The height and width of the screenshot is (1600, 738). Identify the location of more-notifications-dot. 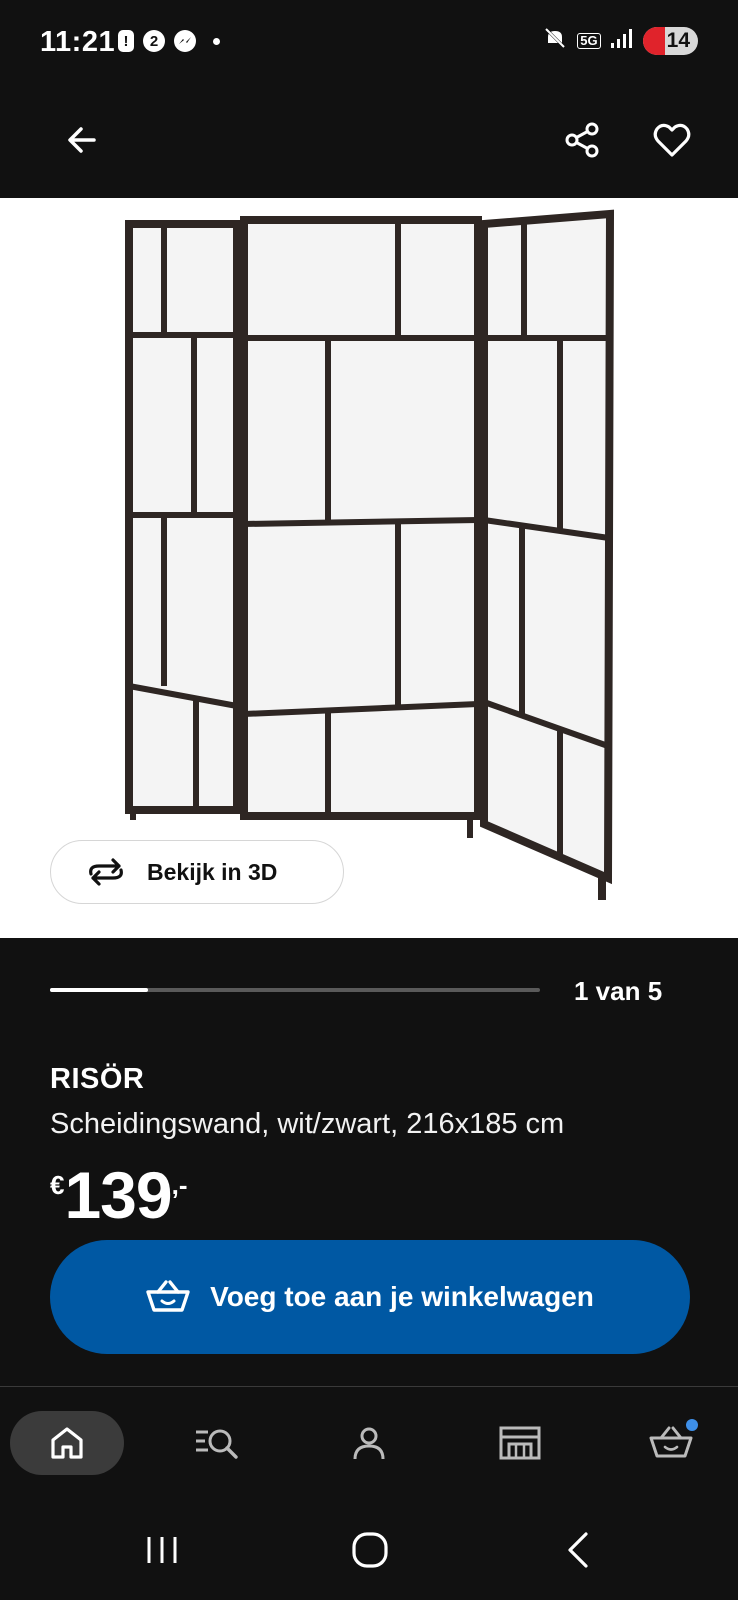
(216, 41).